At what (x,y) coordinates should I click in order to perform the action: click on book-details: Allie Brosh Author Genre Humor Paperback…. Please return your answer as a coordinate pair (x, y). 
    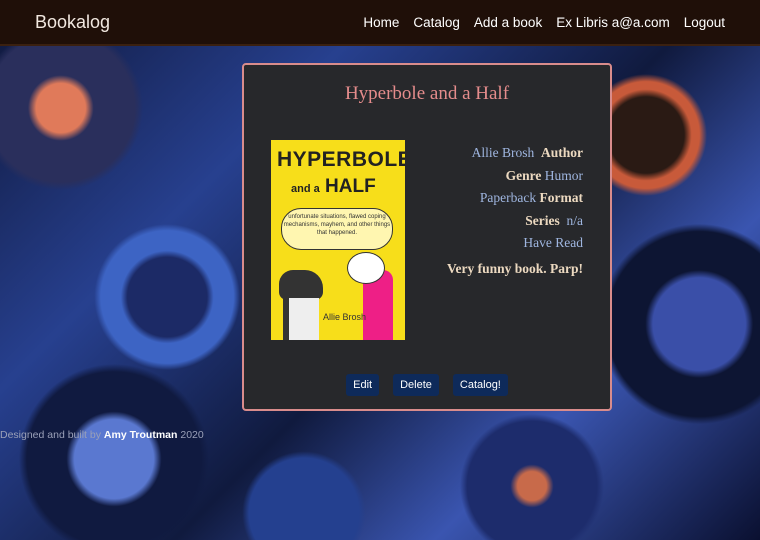
    Looking at the image, I should click on (515, 211).